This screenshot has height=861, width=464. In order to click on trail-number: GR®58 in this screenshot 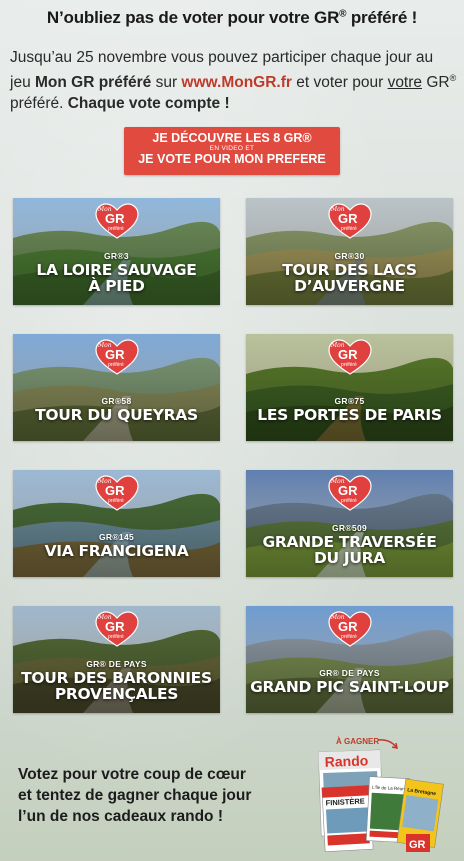, I will do `click(116, 401)`.